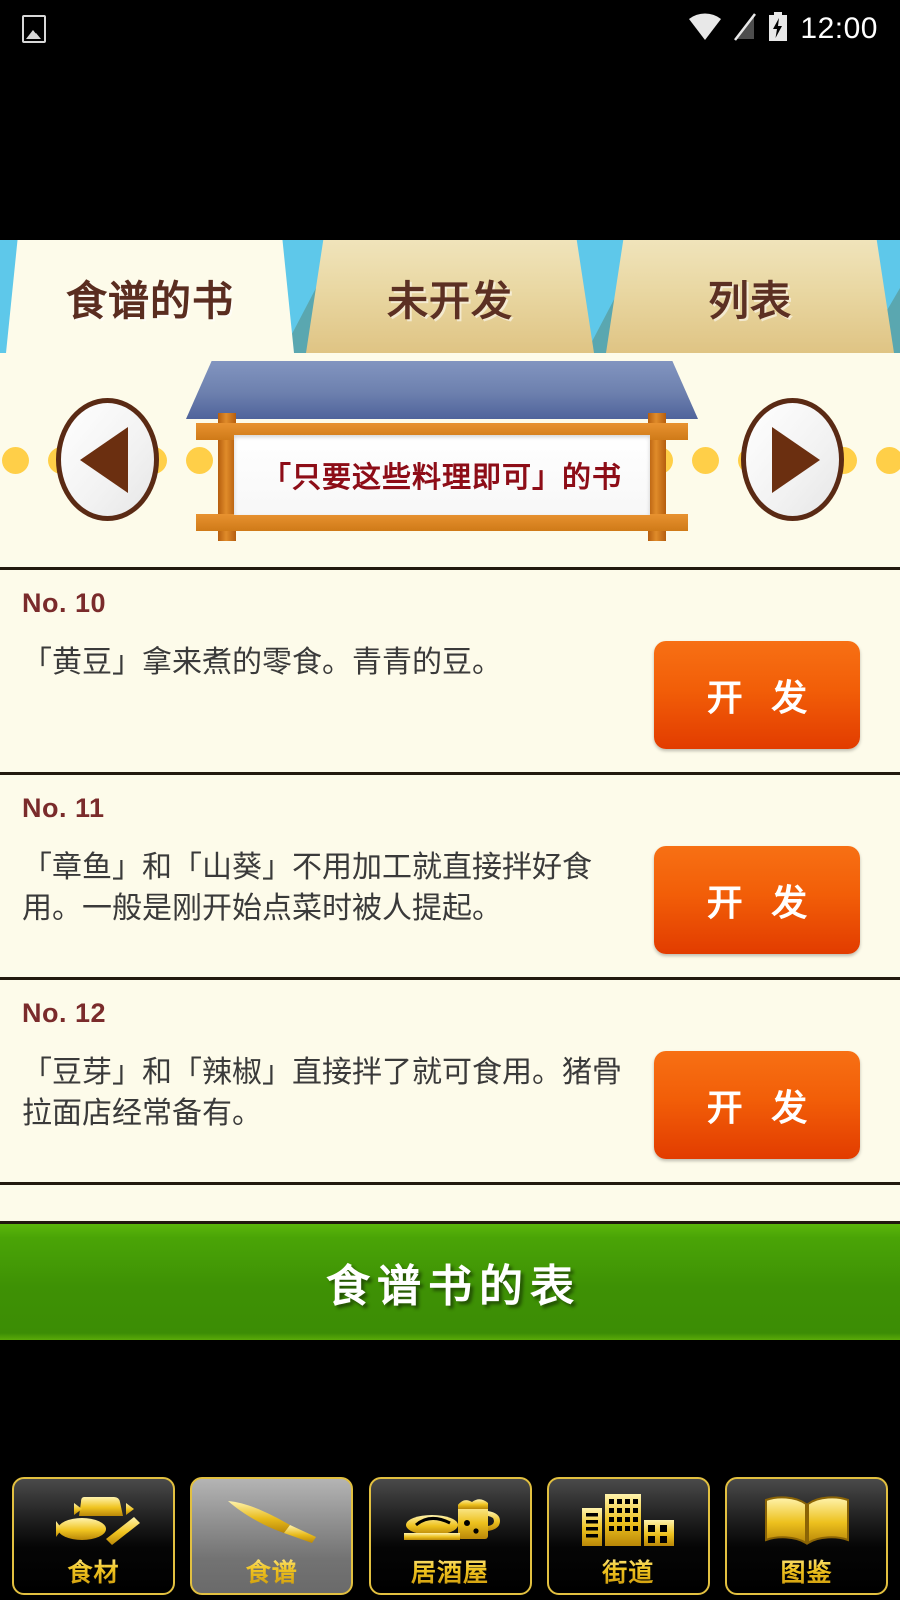 This screenshot has width=900, height=1600. I want to click on book-signboard: 「只要这些料理即可」的书, so click(442, 451).